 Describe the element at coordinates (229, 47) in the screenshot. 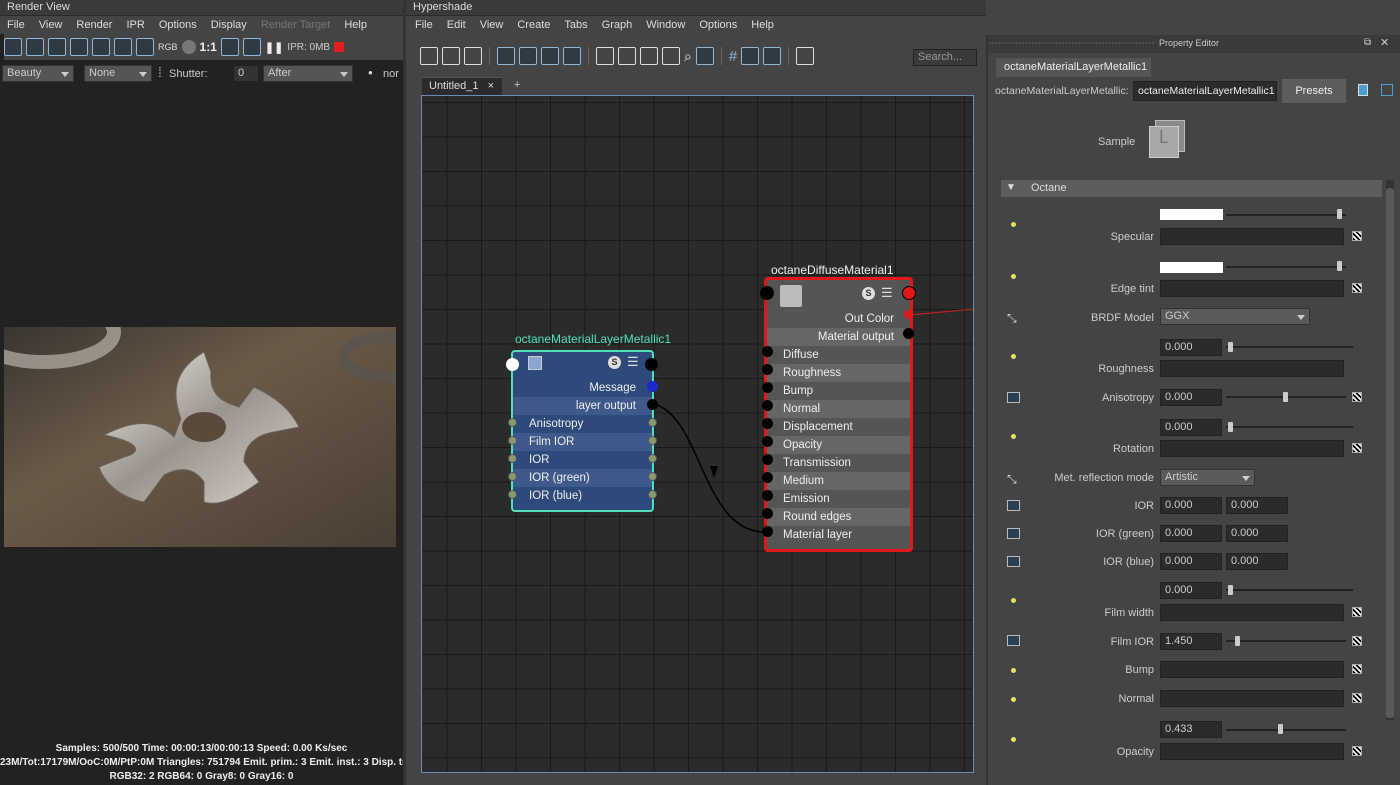

I see `frame-image-icon` at that location.